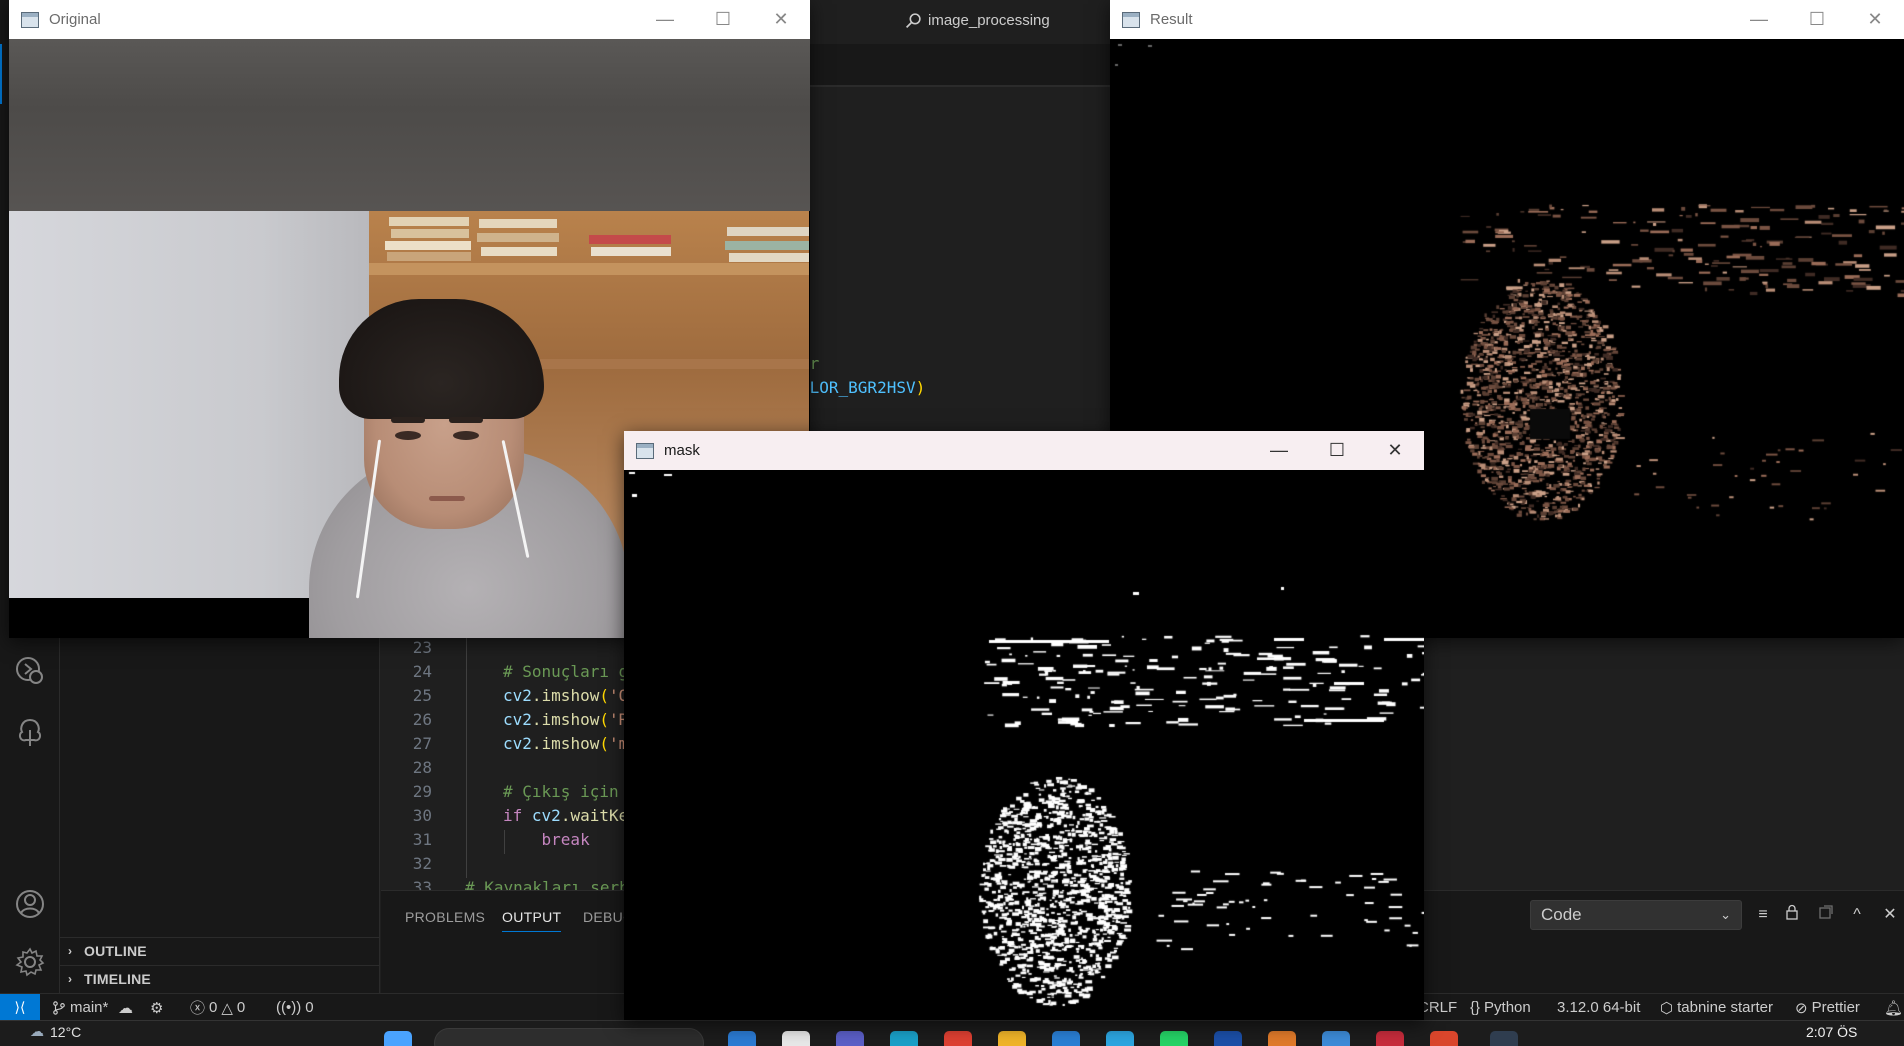 This screenshot has height=1046, width=1904. Describe the element at coordinates (156, 1007) in the screenshot. I see `source-control-graph-icon: ⚙` at that location.